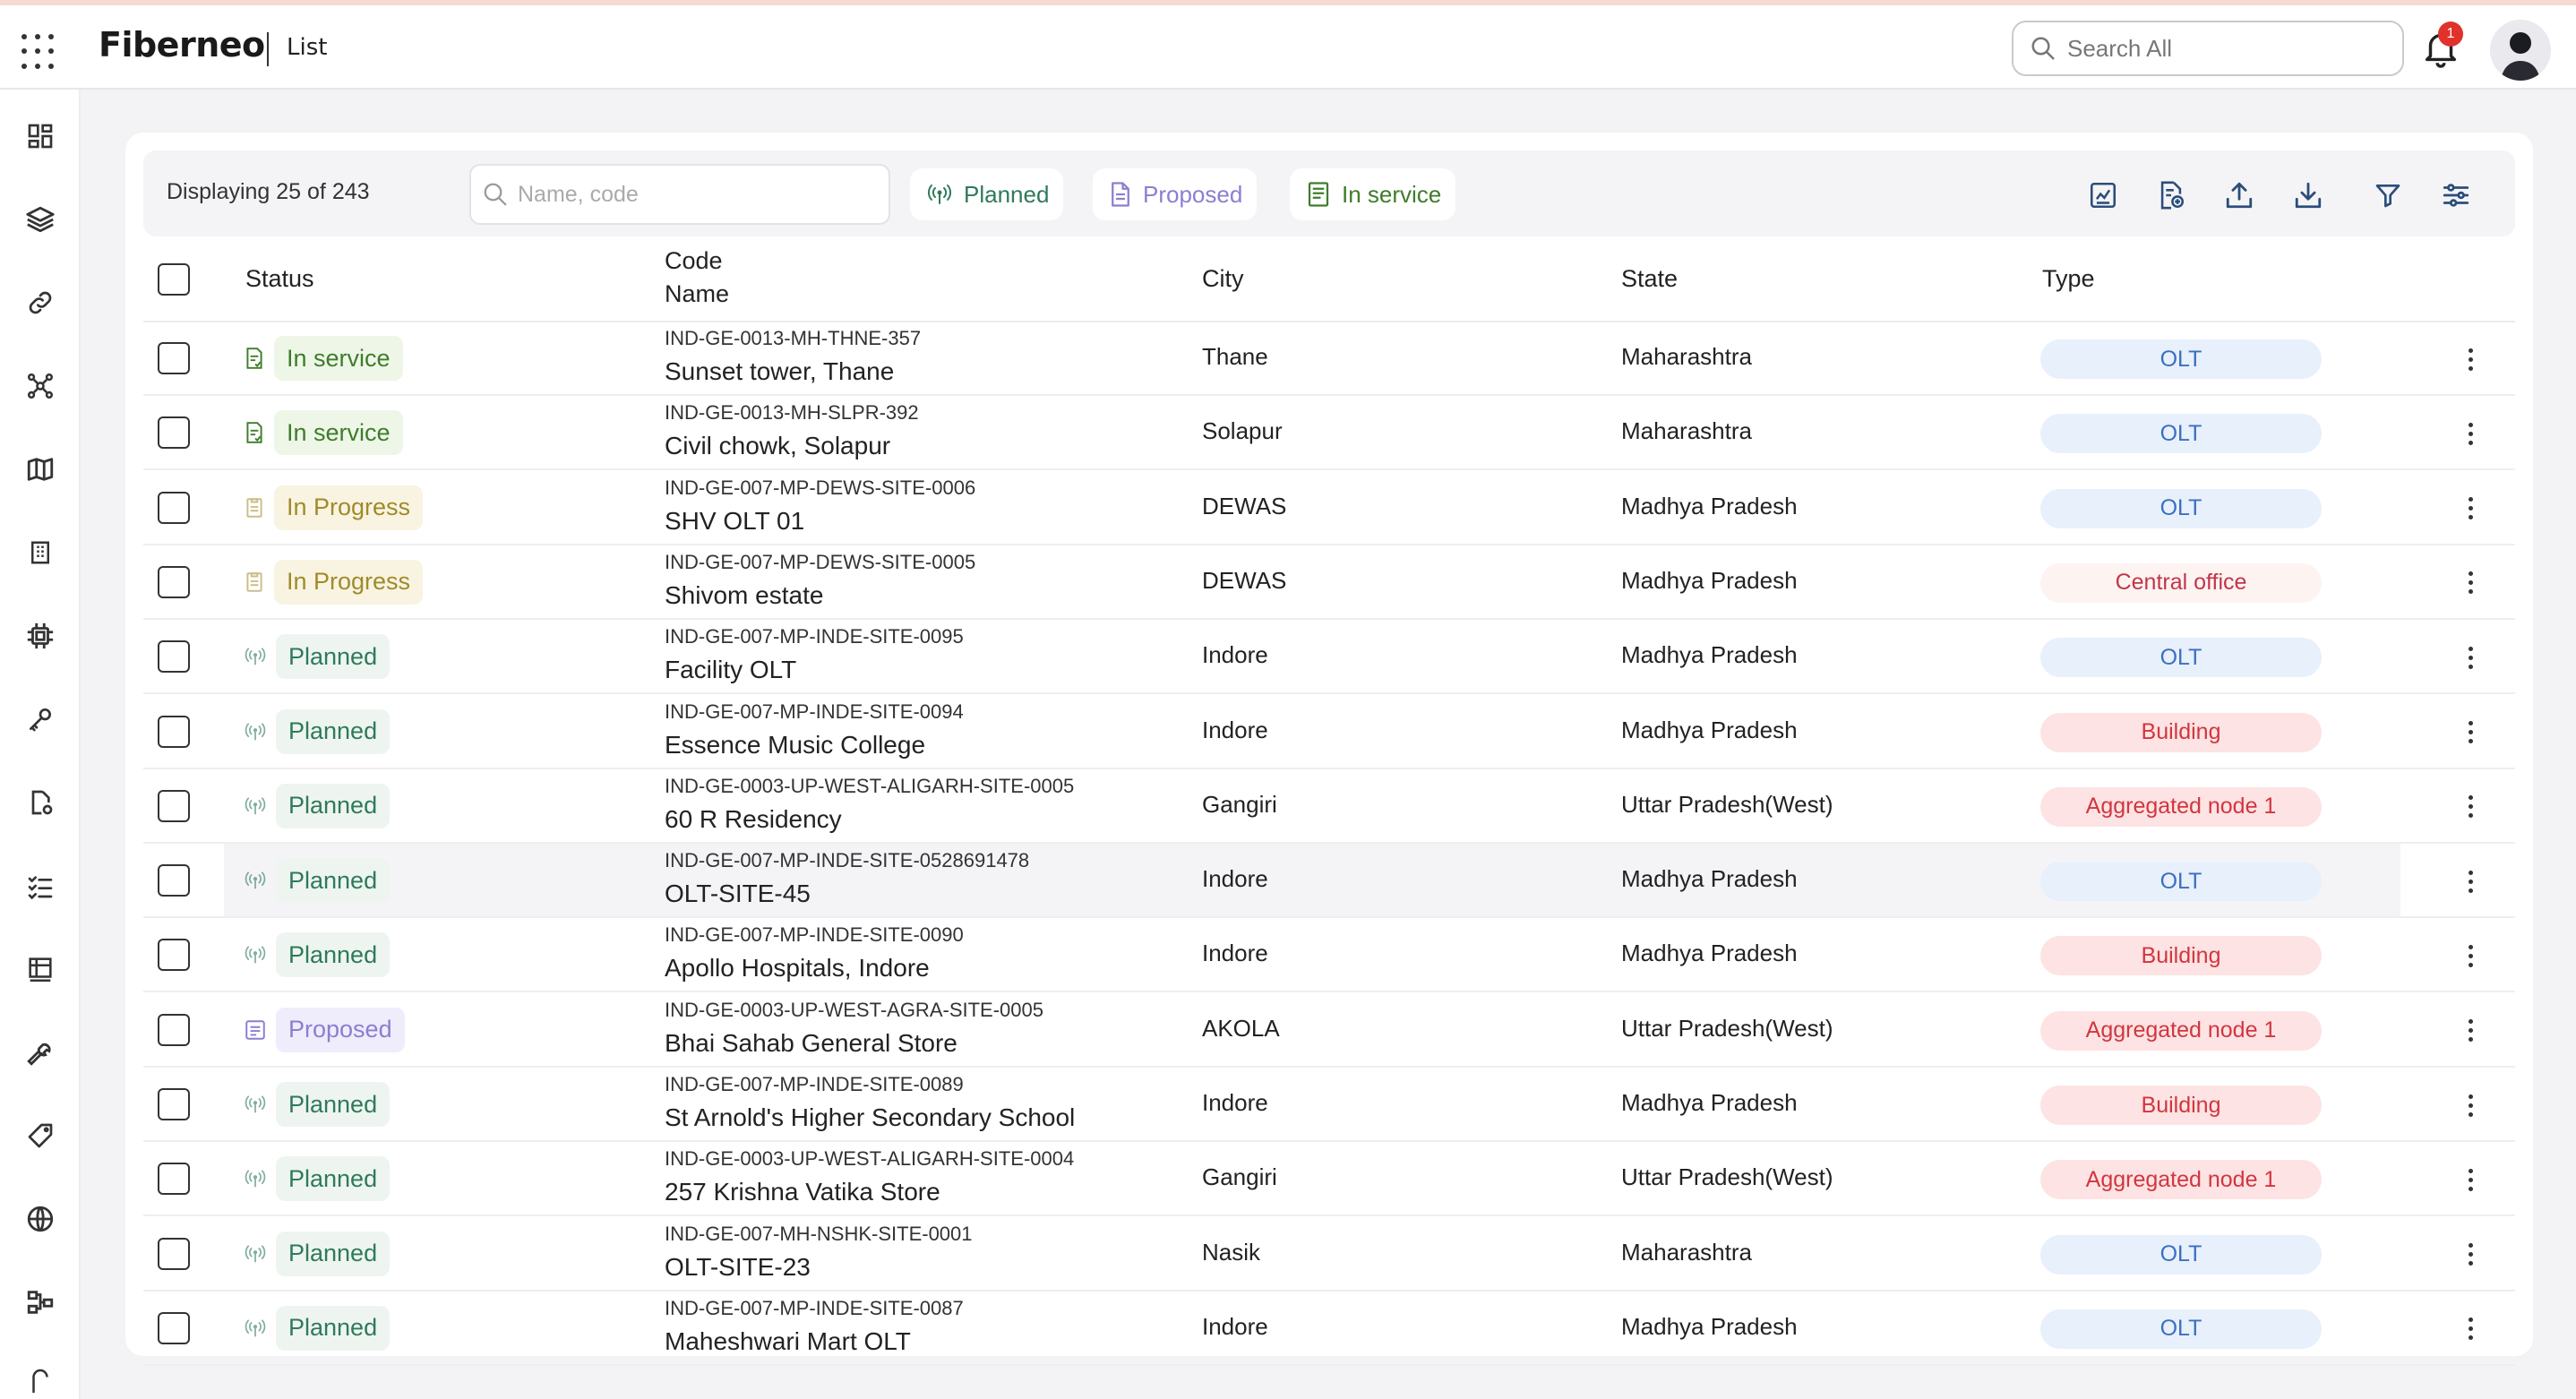  I want to click on layers-icon, so click(40, 219).